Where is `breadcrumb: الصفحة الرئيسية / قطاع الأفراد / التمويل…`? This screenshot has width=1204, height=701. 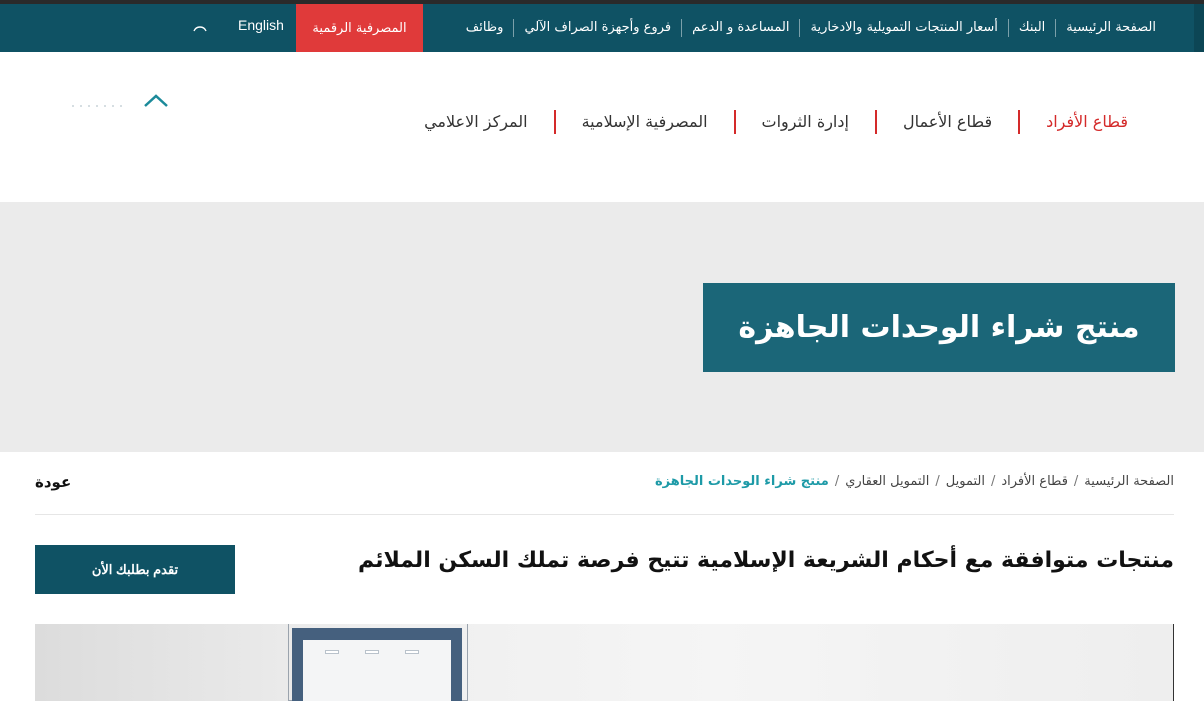
breadcrumb: الصفحة الرئيسية / قطاع الأفراد / التمويل… is located at coordinates (914, 481).